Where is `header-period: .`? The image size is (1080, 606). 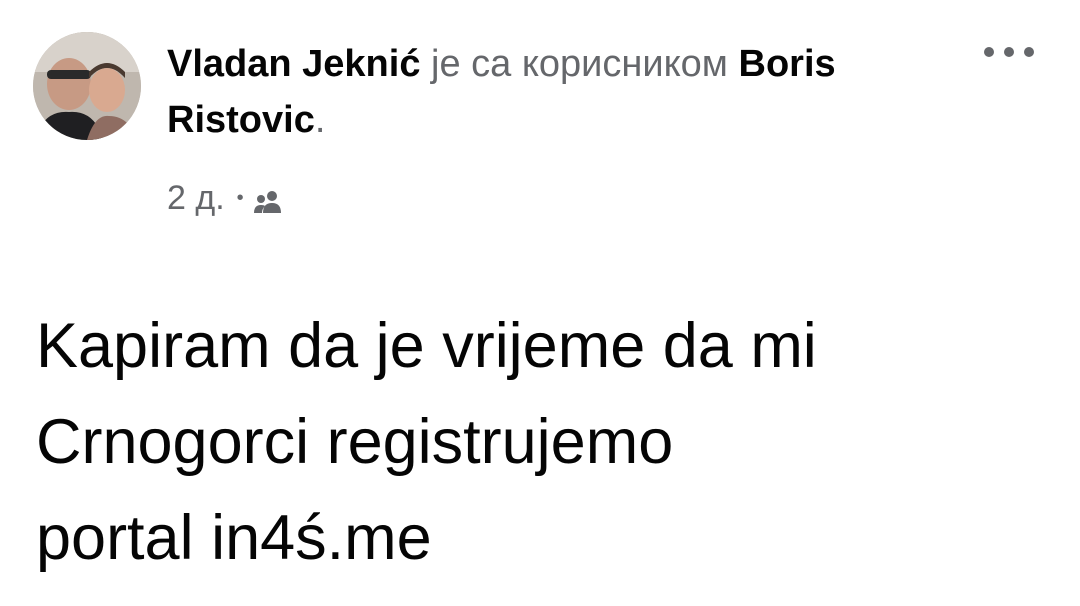 header-period: . is located at coordinates (320, 120).